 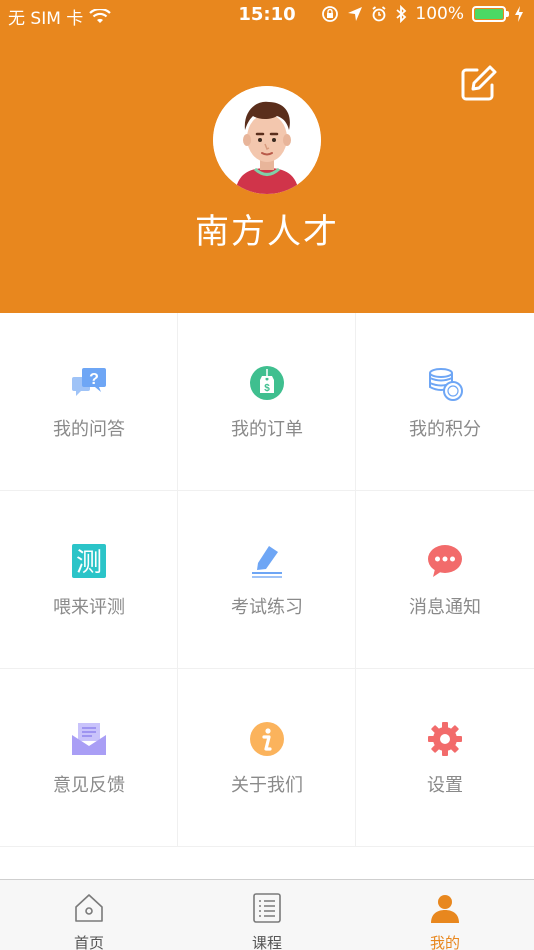 What do you see at coordinates (439, 14) in the screenshot?
I see `battery-percent: 100%` at bounding box center [439, 14].